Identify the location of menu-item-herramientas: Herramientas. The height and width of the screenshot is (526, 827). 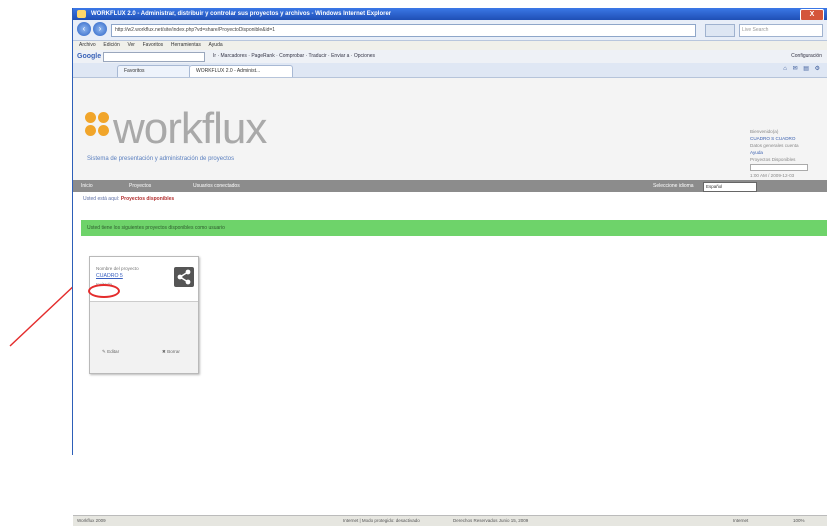
(186, 45).